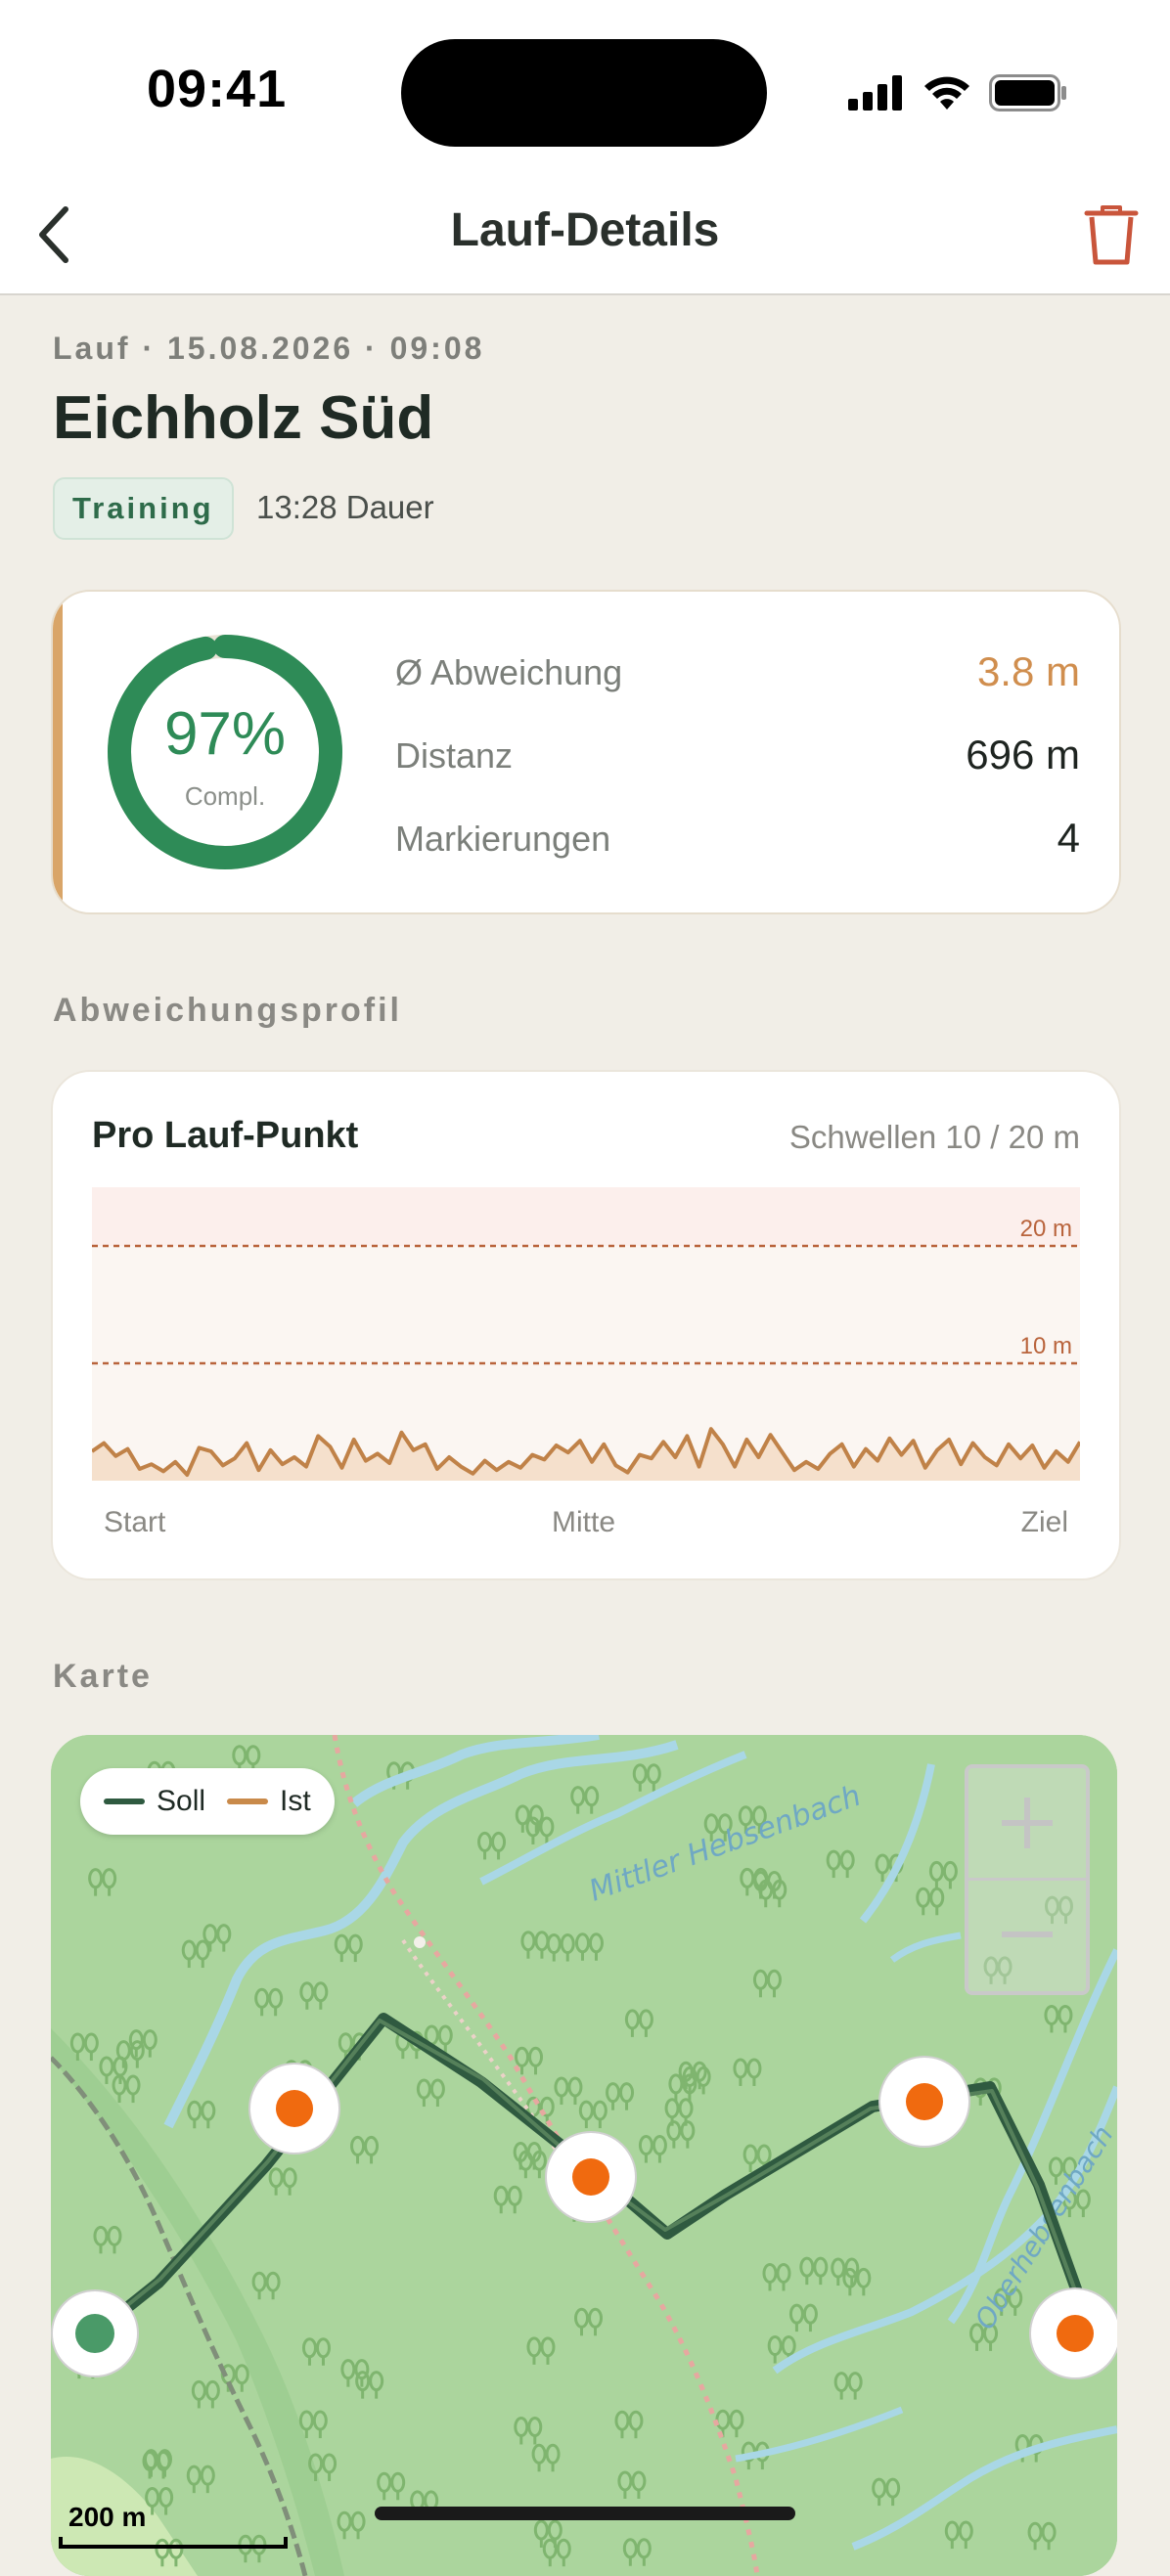  I want to click on threshold-10-label: 10 m, so click(1046, 1346).